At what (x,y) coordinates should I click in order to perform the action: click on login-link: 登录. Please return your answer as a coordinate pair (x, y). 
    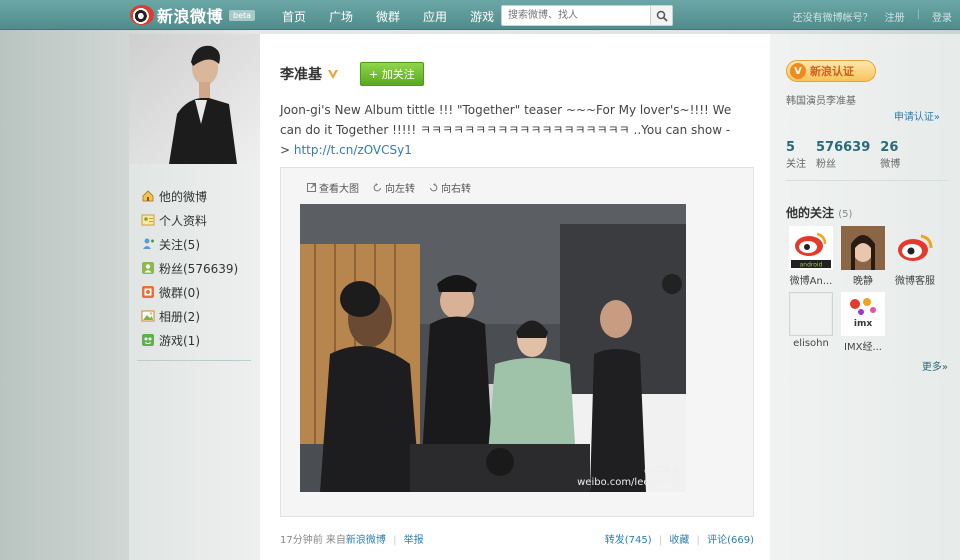
    Looking at the image, I should click on (942, 16).